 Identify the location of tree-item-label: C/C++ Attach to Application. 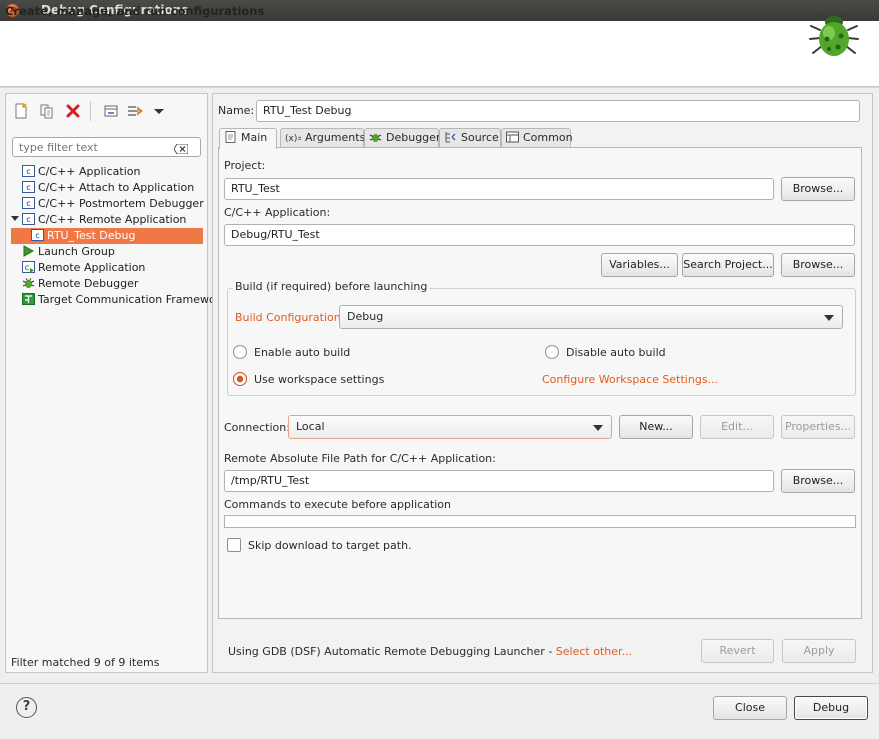
(116, 187).